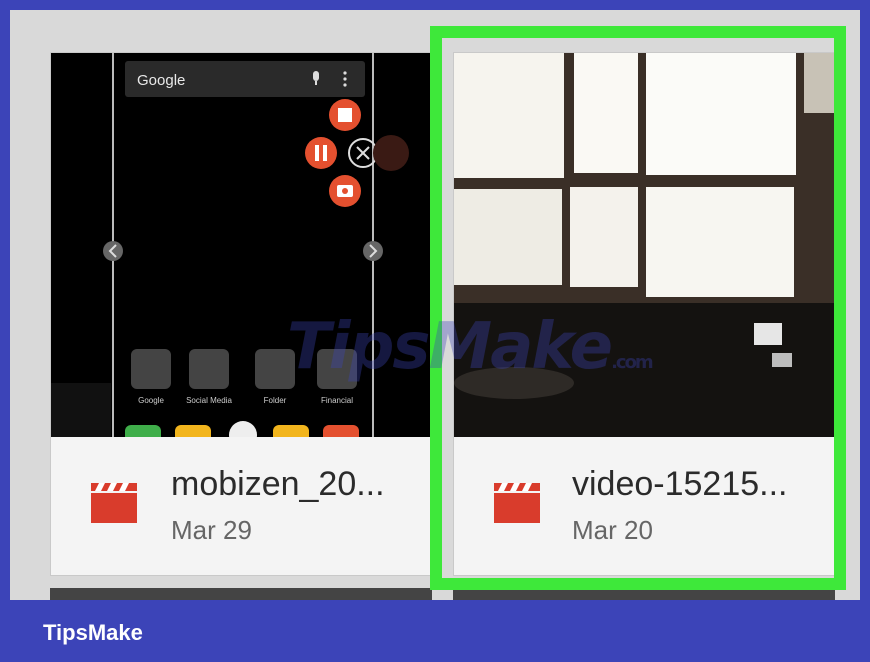 The image size is (870, 662). I want to click on folder-label-google: Google, so click(151, 400).